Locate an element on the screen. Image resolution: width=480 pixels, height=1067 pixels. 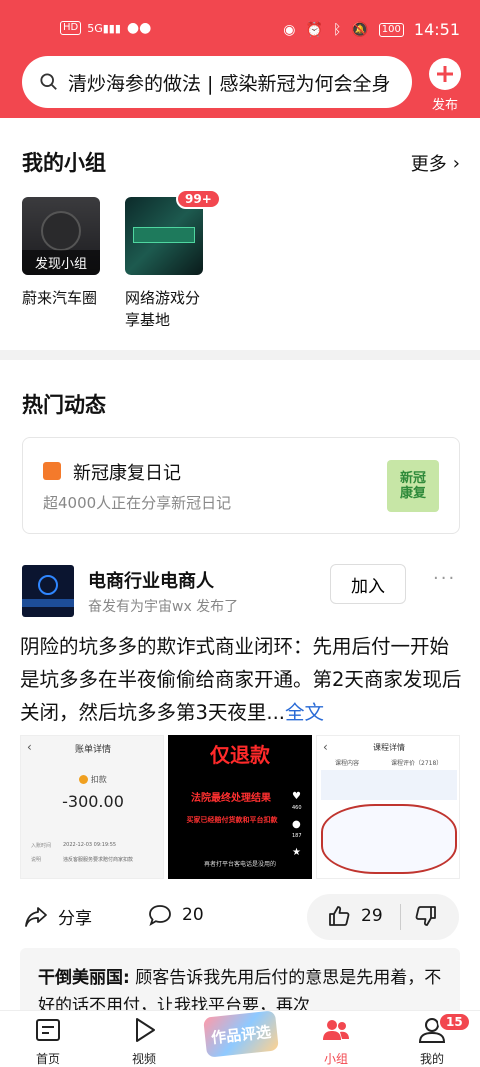
image-row-label: 说明 is located at coordinates (36, 860).